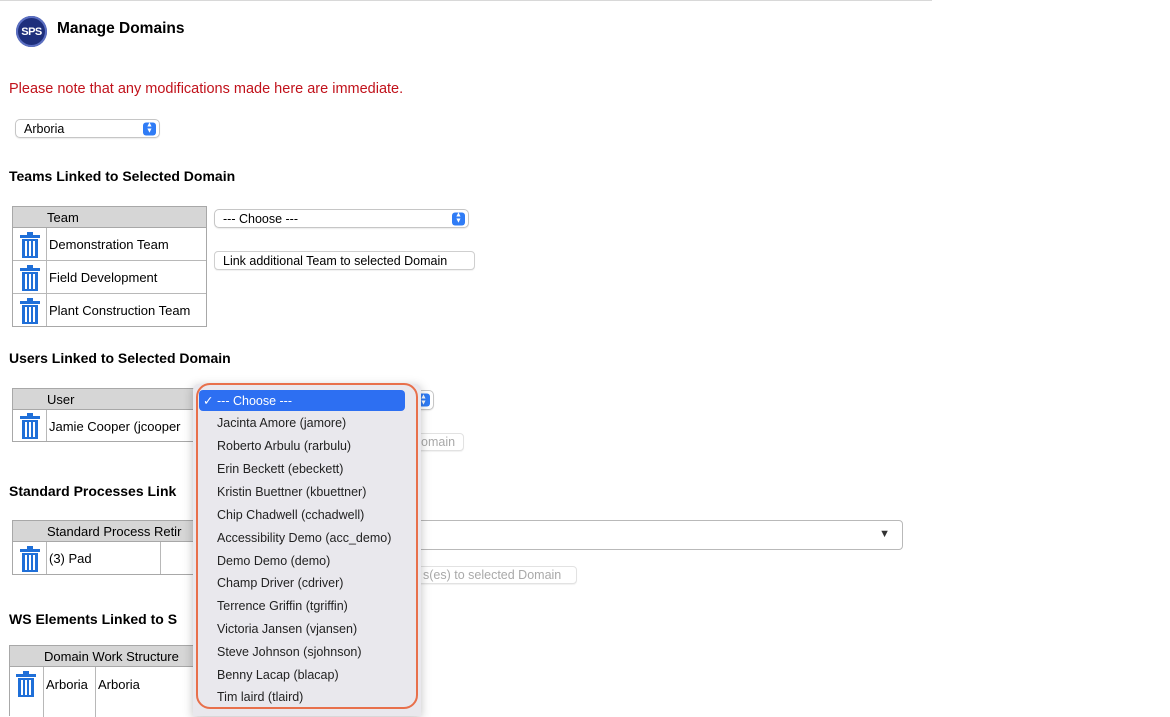  I want to click on sps-logo: SPS, so click(31, 31).